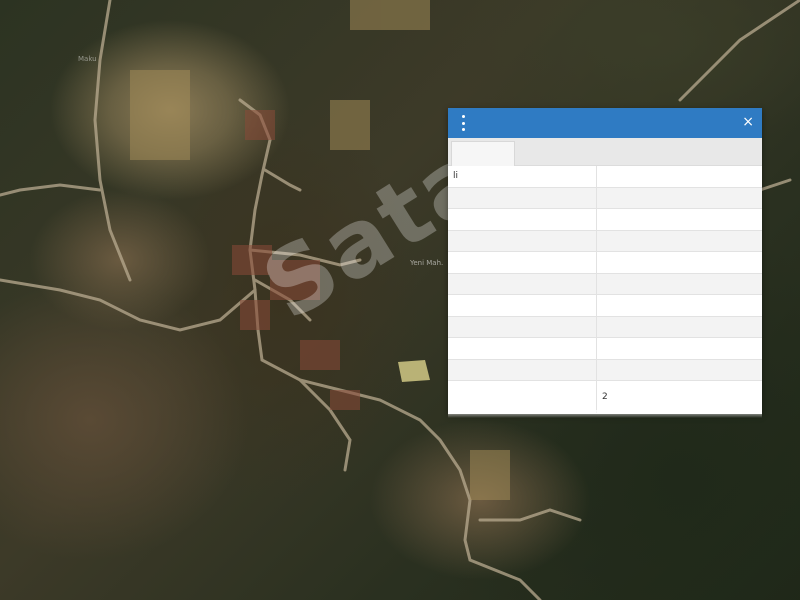  What do you see at coordinates (87, 59) in the screenshot?
I see `map-place-label-2: Maku` at bounding box center [87, 59].